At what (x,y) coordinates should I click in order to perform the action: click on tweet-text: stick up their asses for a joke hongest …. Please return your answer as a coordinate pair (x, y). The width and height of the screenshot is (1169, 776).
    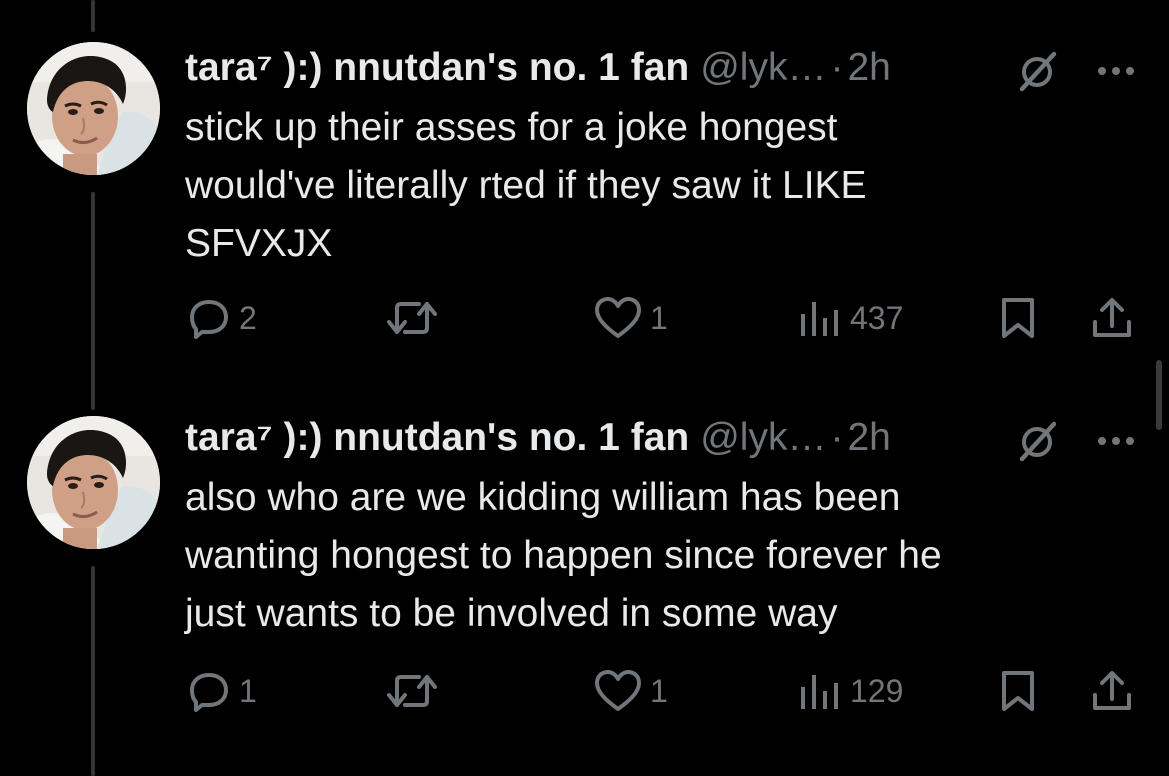
    Looking at the image, I should click on (526, 185).